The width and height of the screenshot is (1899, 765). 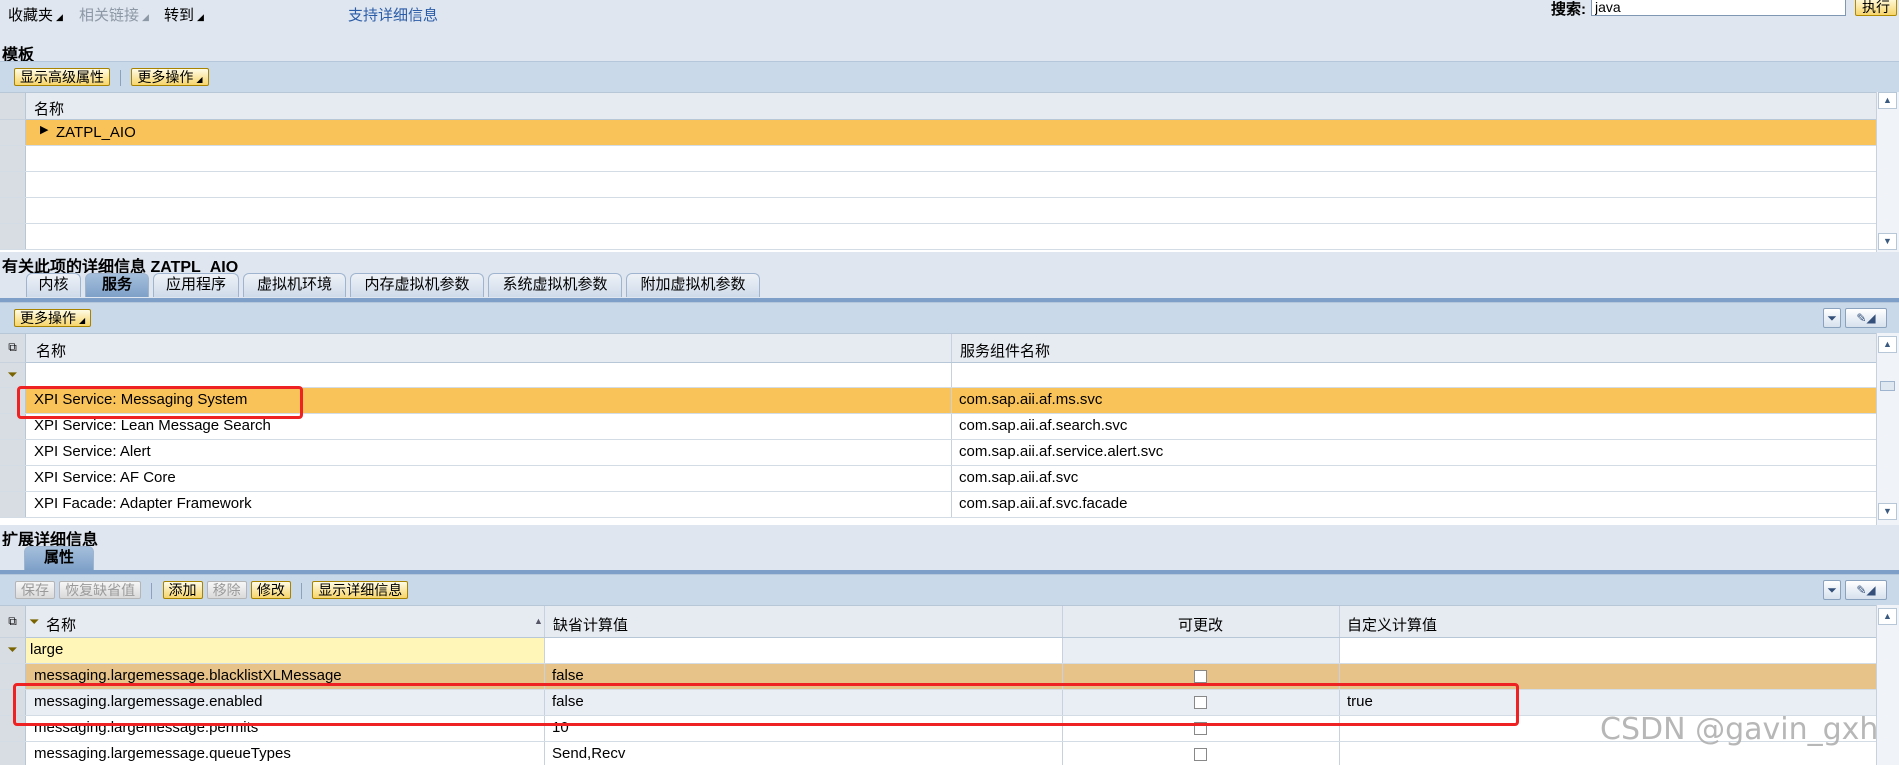 What do you see at coordinates (693, 285) in the screenshot?
I see `tab-additional-vm-params: 附加虚拟机参数` at bounding box center [693, 285].